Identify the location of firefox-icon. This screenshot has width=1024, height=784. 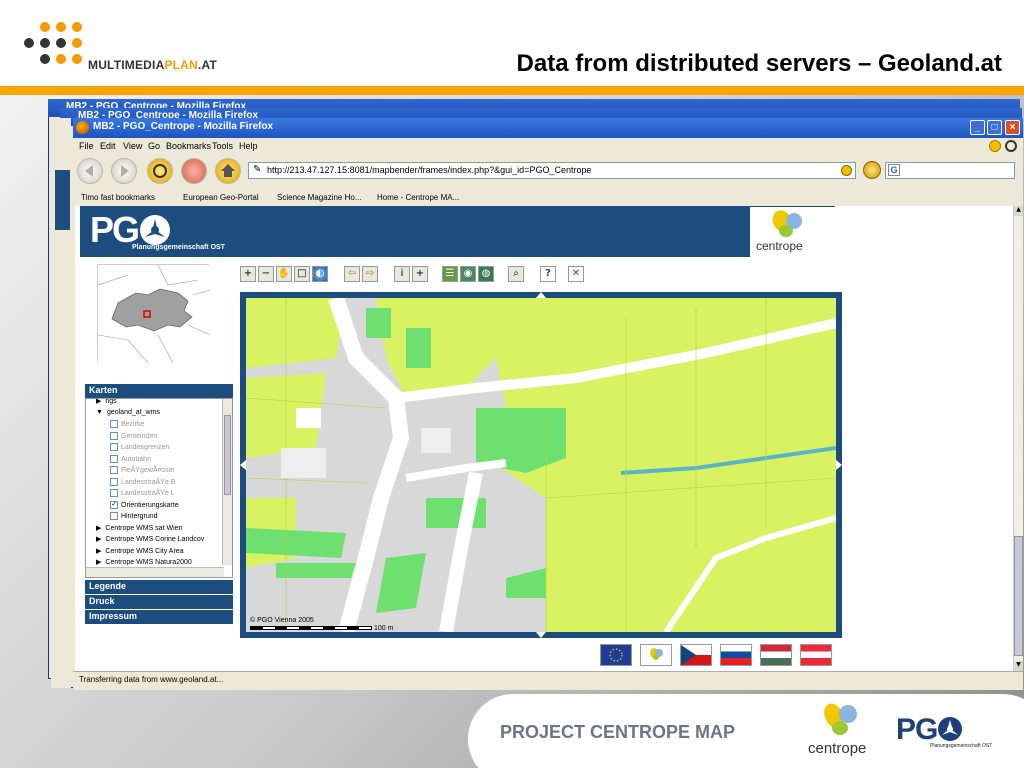
(82, 127).